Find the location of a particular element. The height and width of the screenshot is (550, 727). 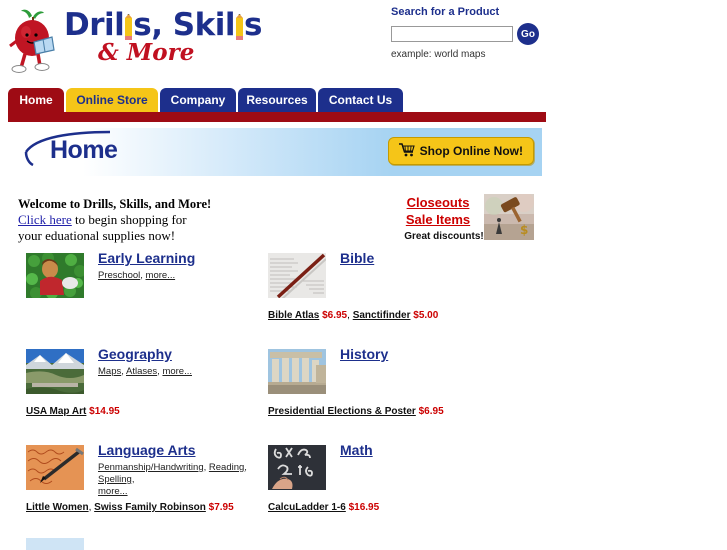

math-thumbnail is located at coordinates (297, 467).